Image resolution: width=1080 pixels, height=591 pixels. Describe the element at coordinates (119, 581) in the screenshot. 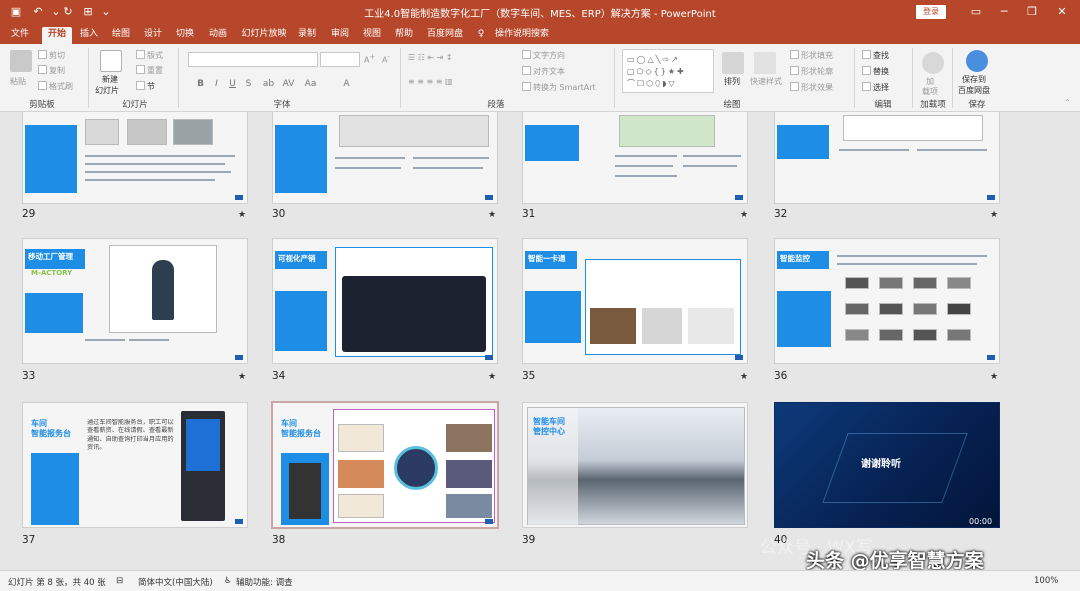

I see `spelling-icon: ⊟` at that location.